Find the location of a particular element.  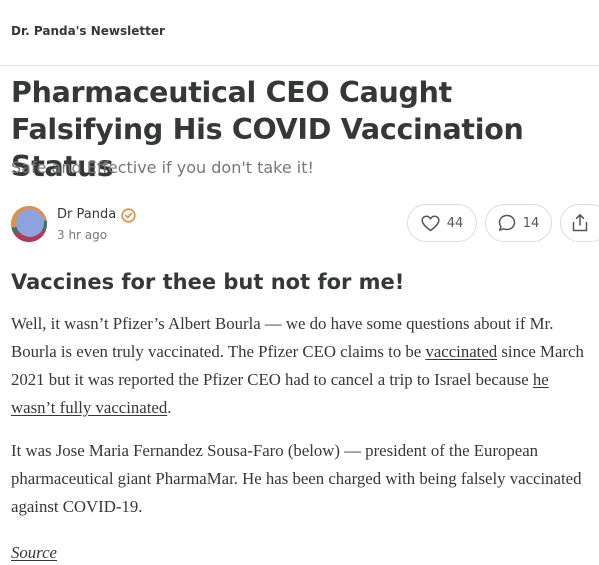

verified-badge-icon is located at coordinates (128, 215).